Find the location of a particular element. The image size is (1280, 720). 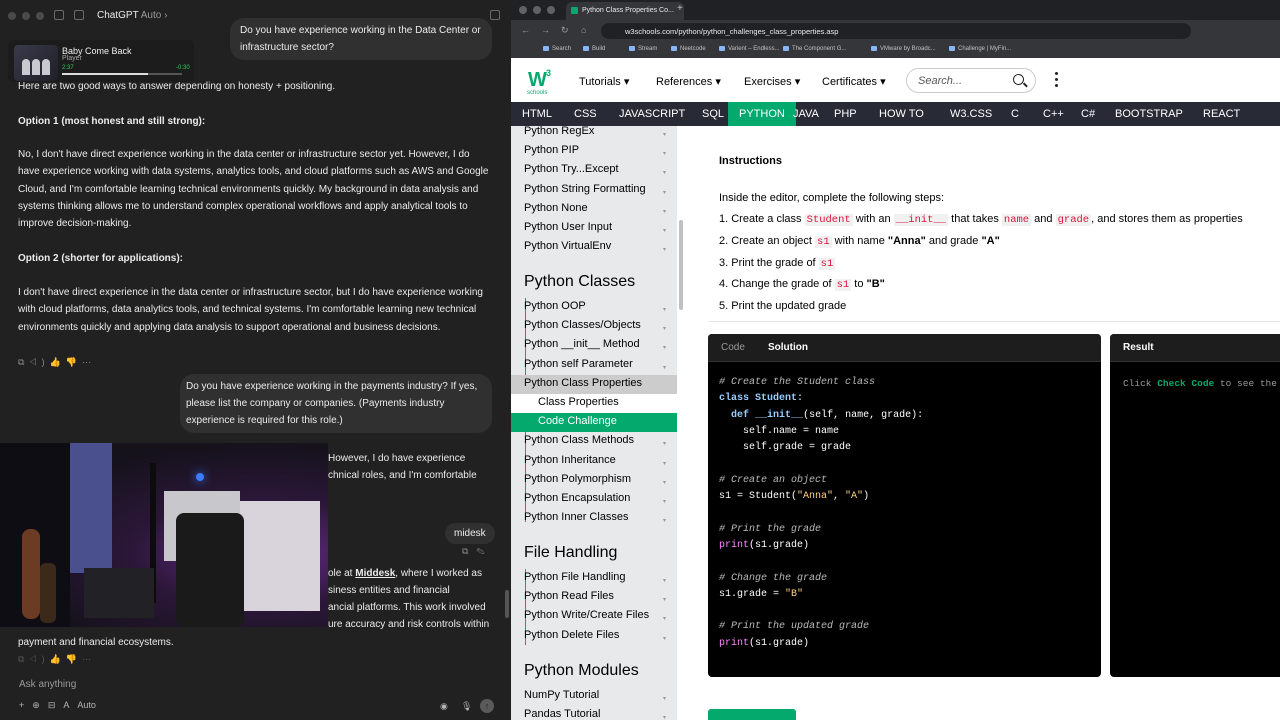

model-selector: ChatGPT Auto › is located at coordinates (132, 15).